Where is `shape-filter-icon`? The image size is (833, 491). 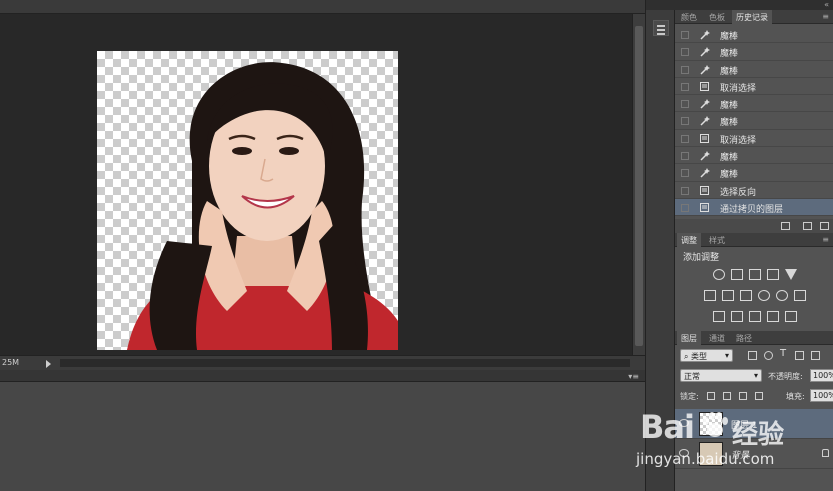 shape-filter-icon is located at coordinates (799, 355).